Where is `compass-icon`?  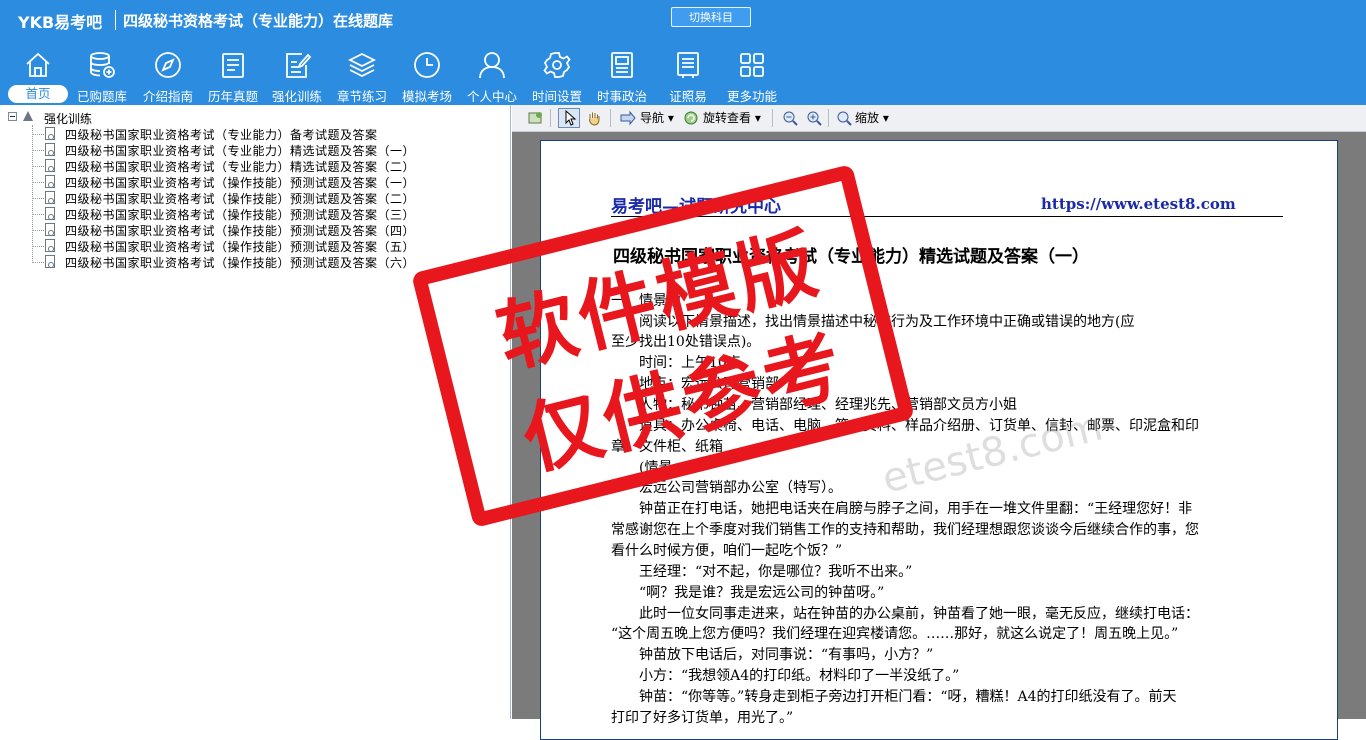
compass-icon is located at coordinates (168, 65).